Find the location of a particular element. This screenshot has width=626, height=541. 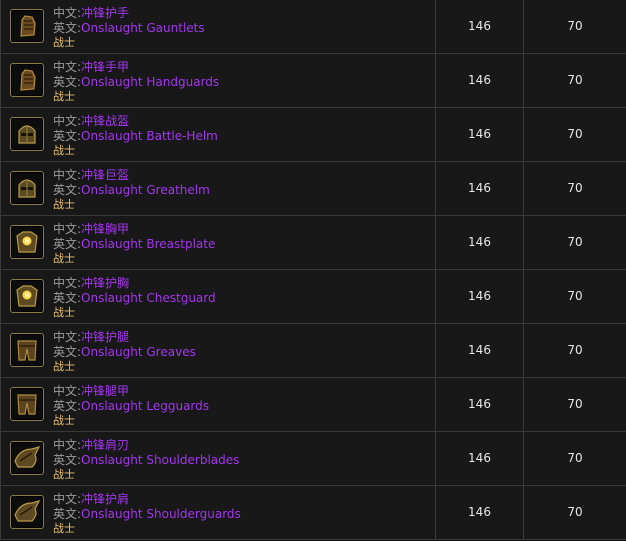

table-row: 中文:冲锋巨盔 英文:Onslaught Greathelm 战士 146 70 is located at coordinates (313, 189).